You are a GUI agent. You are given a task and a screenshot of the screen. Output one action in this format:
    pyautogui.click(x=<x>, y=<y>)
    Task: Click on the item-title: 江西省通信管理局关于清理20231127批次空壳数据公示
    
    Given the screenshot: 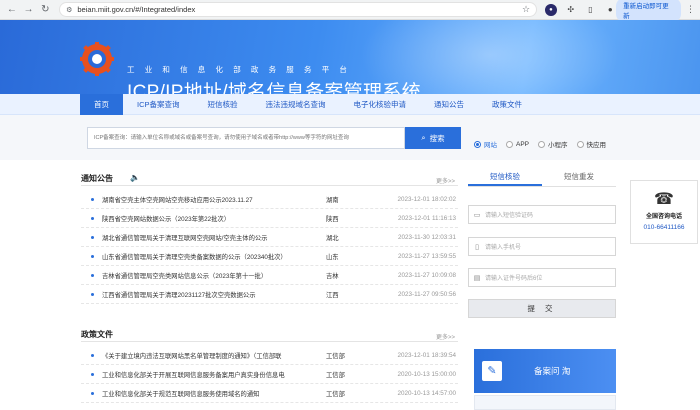 What is the action you would take?
    pyautogui.click(x=214, y=294)
    